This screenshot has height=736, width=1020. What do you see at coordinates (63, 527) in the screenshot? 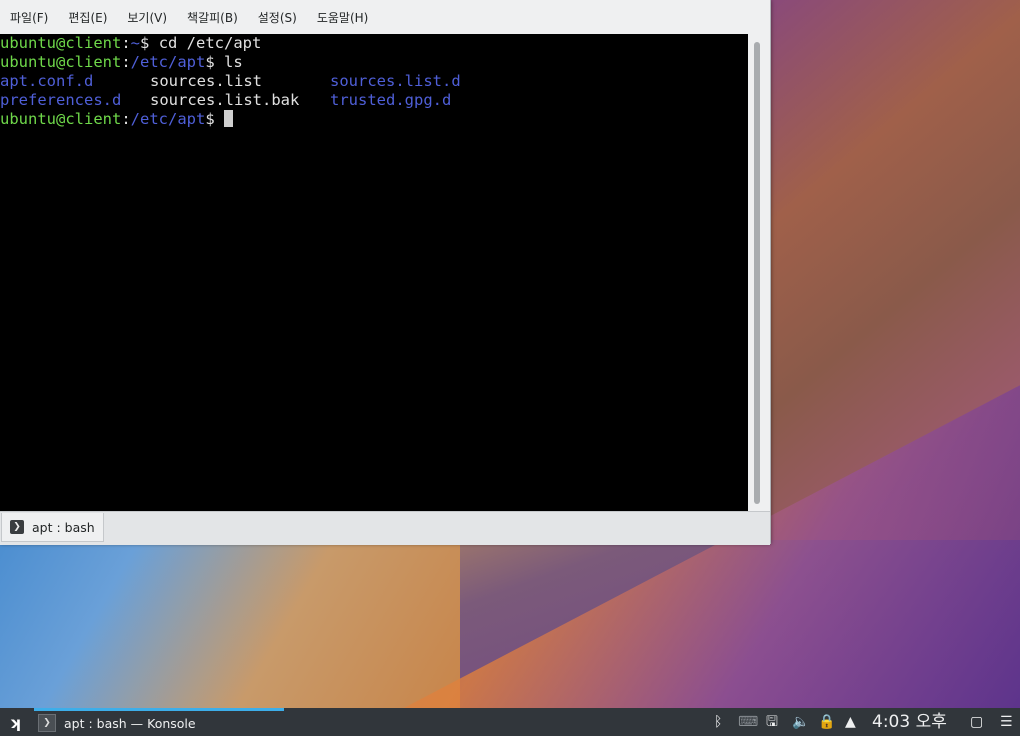
I see `tab-label: apt : bash` at bounding box center [63, 527].